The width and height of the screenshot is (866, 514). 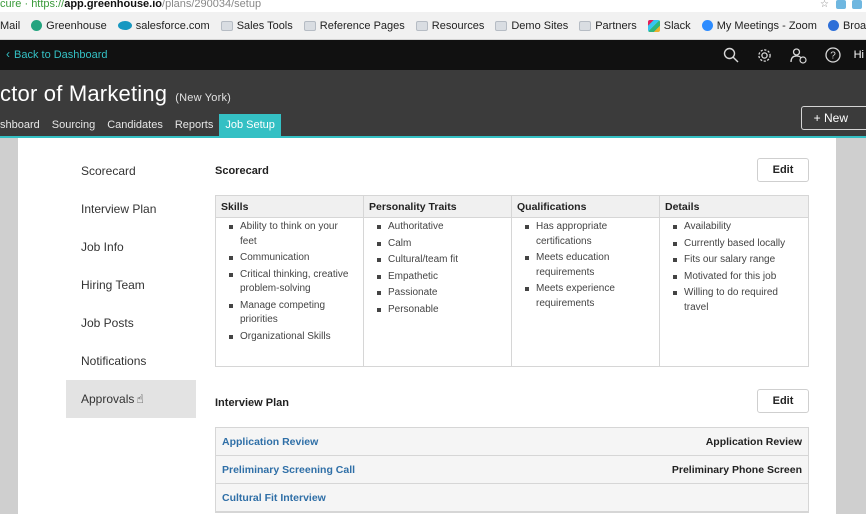 I want to click on list-item: Motivated for this job, so click(x=736, y=277).